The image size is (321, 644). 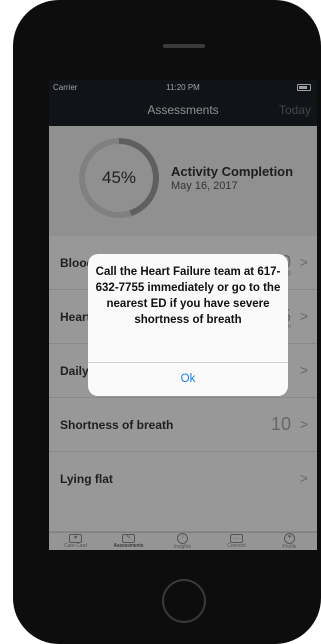 What do you see at coordinates (188, 379) in the screenshot?
I see `ok-button: Ok` at bounding box center [188, 379].